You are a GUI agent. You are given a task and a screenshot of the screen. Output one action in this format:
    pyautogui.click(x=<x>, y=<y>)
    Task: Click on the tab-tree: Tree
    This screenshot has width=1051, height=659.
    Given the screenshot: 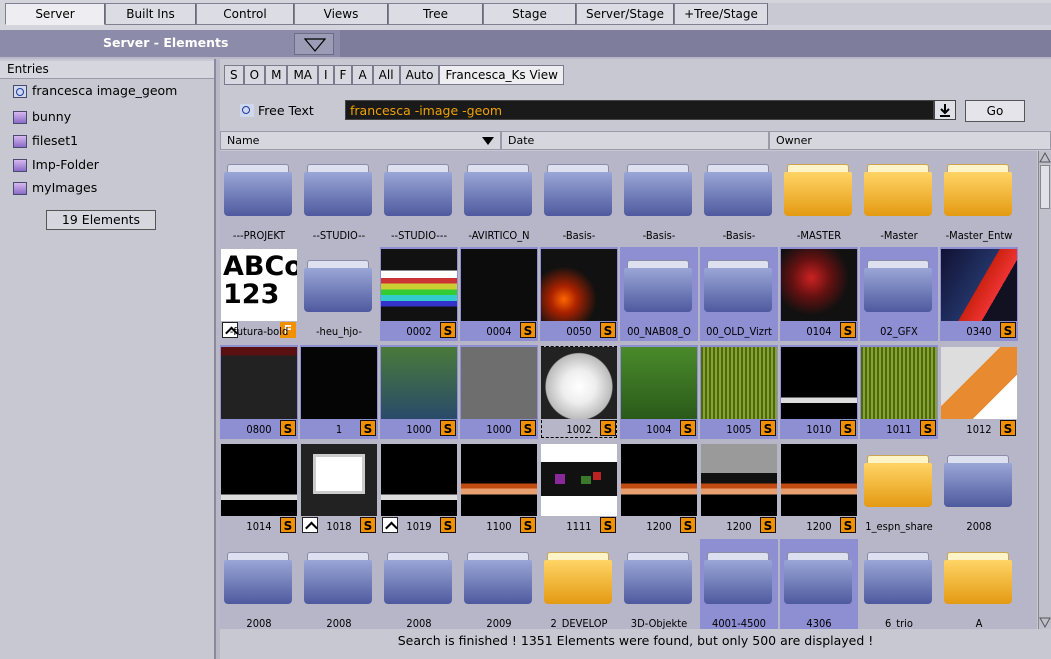 What is the action you would take?
    pyautogui.click(x=435, y=14)
    